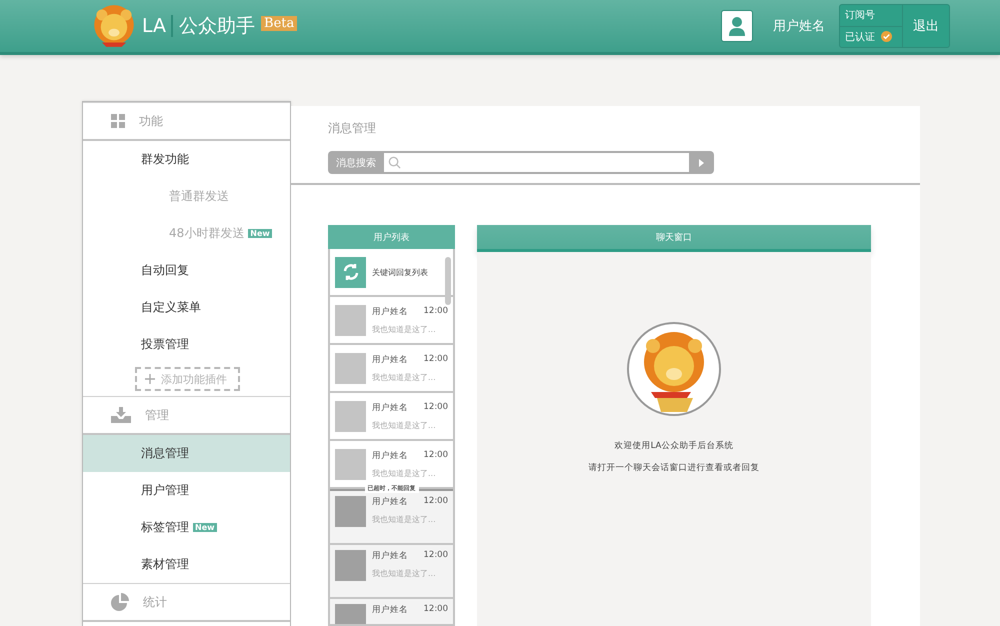 This screenshot has width=1000, height=626. I want to click on search-icon, so click(394, 162).